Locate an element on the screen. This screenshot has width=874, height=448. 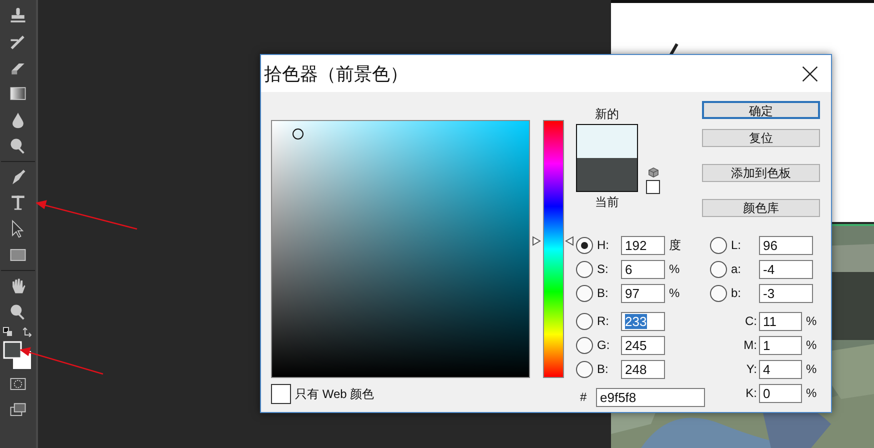
input-field: 97 is located at coordinates (643, 293).